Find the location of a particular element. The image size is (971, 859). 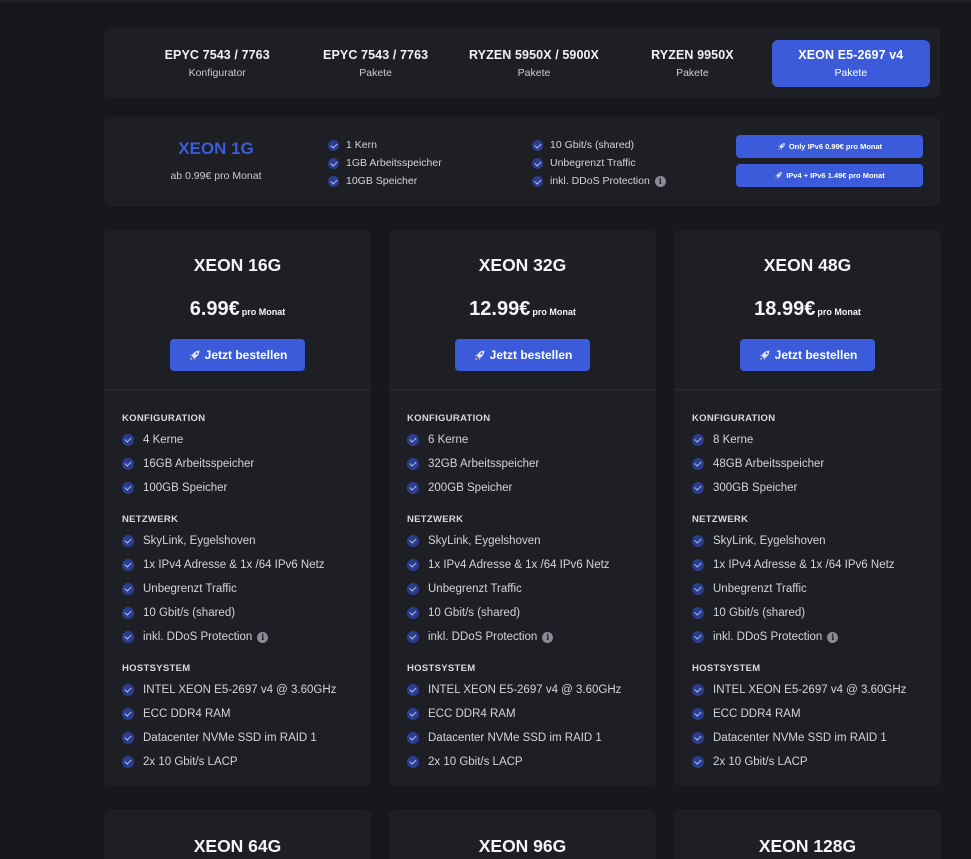

tab-xeon-e5-2697: XEON E5-2697 v4 Pakete is located at coordinates (851, 63).